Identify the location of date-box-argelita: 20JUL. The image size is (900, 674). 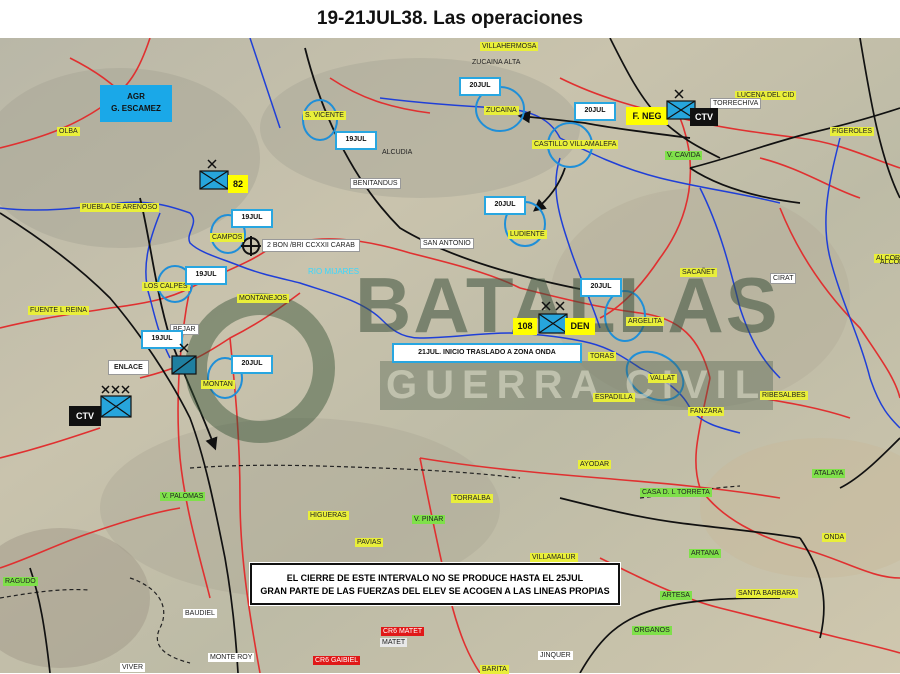
(601, 287).